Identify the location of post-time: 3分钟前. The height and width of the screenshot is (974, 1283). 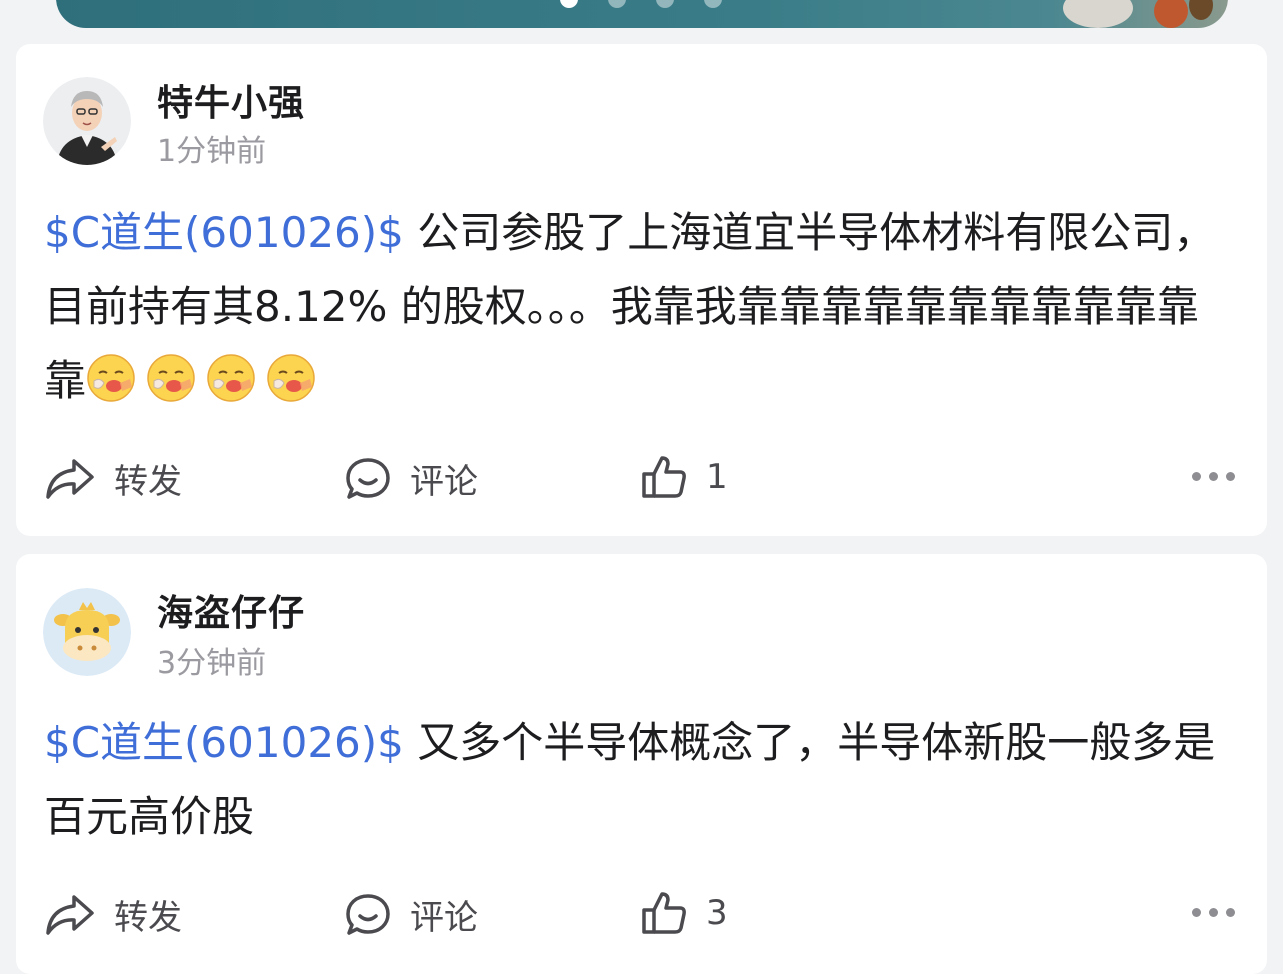
(212, 663).